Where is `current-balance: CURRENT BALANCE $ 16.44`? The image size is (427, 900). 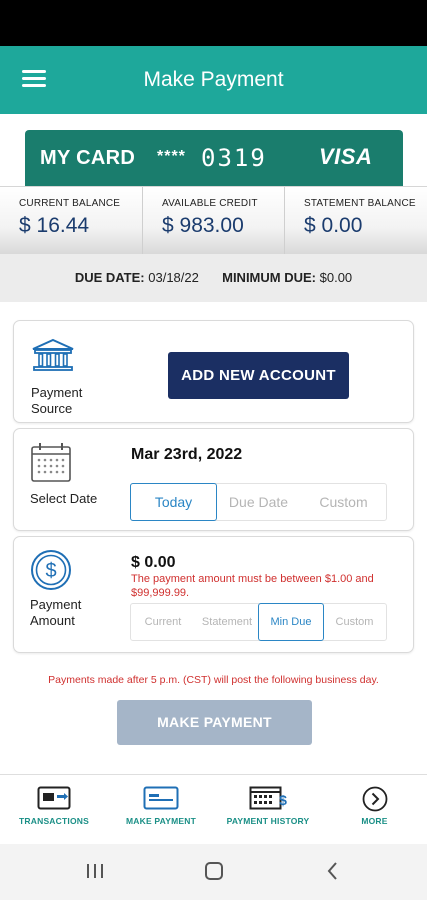
current-balance: CURRENT BALANCE $ 16.44 is located at coordinates (71, 221).